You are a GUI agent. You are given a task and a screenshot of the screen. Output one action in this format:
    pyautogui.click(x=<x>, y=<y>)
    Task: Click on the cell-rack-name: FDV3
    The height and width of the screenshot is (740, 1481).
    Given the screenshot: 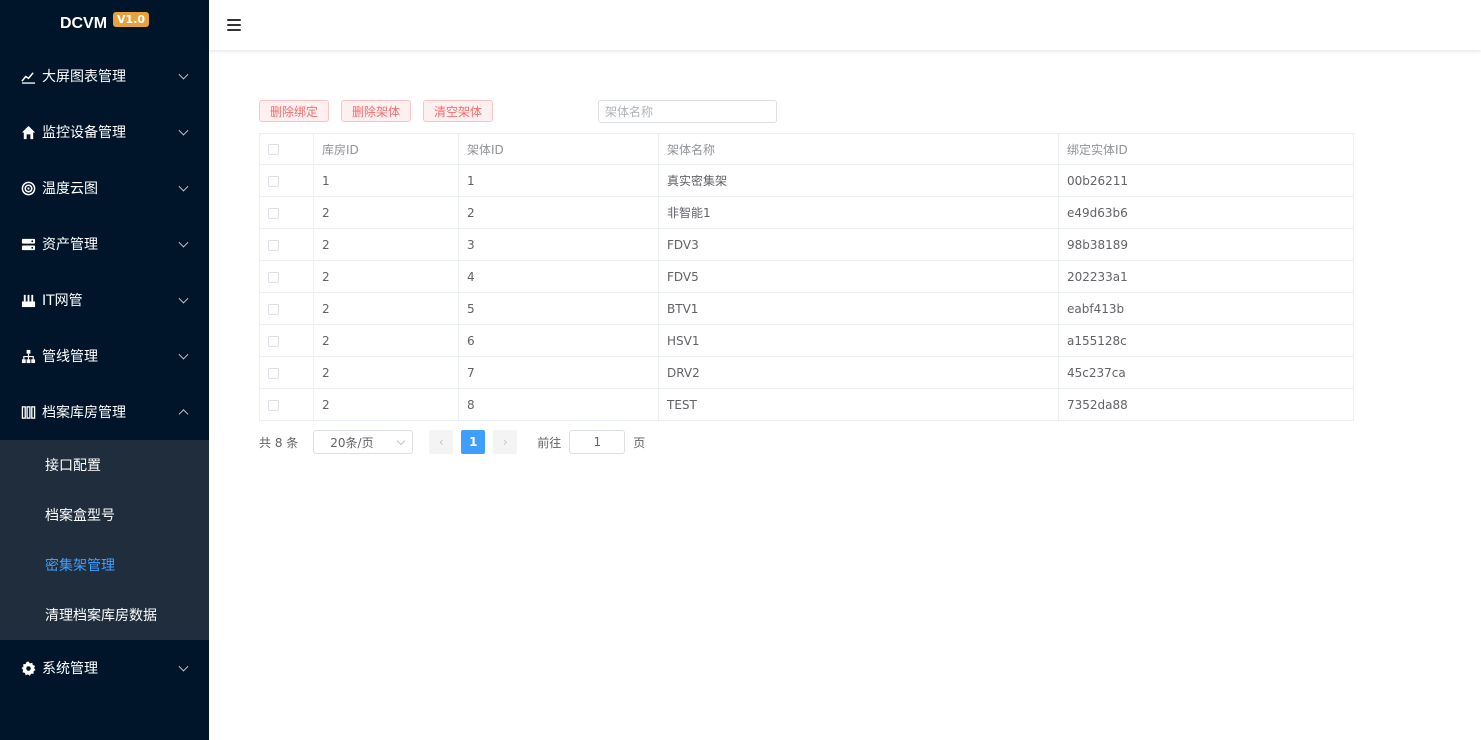 What is the action you would take?
    pyautogui.click(x=858, y=244)
    